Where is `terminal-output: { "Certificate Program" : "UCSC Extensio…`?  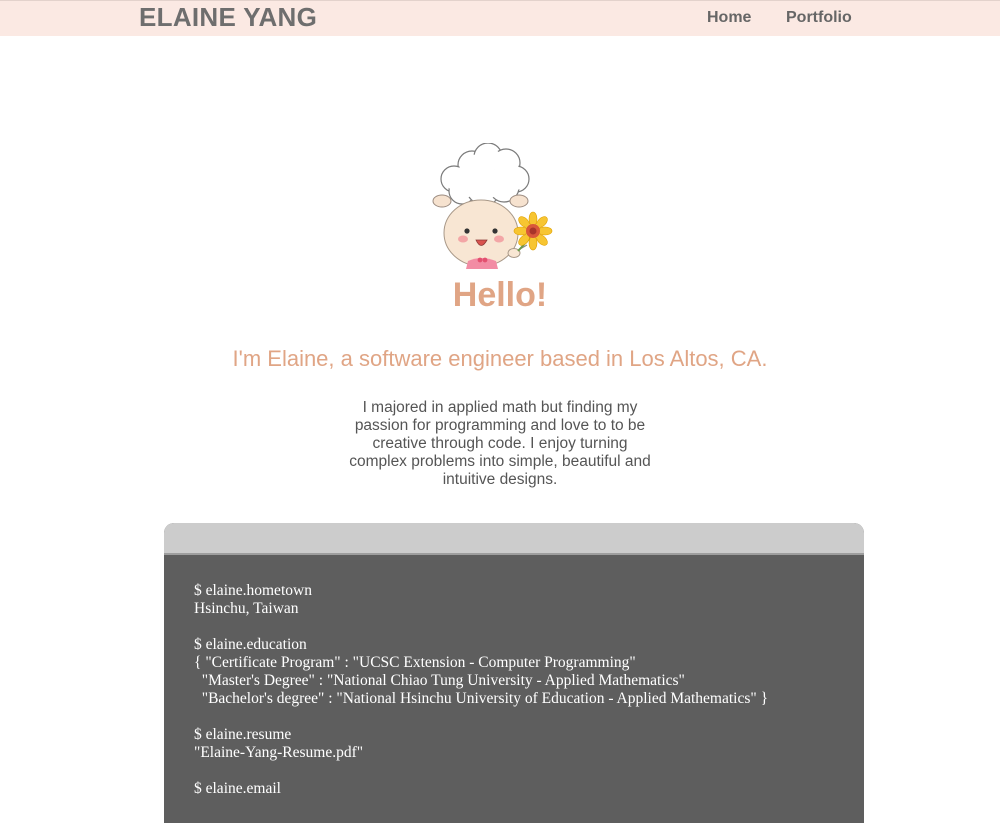 terminal-output: { "Certificate Program" : "UCSC Extensio… is located at coordinates (415, 662).